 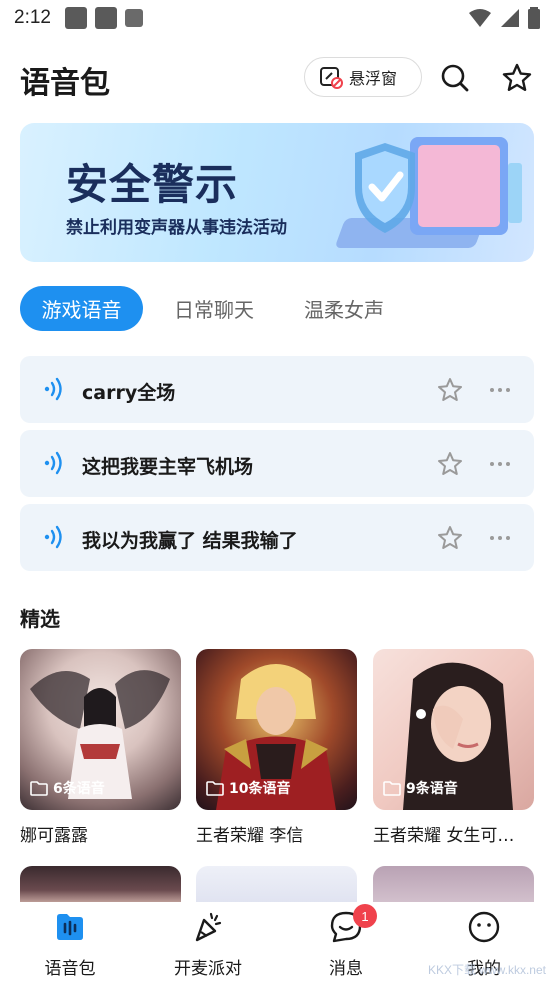 What do you see at coordinates (346, 941) in the screenshot?
I see `nav-messages: 1 消息` at bounding box center [346, 941].